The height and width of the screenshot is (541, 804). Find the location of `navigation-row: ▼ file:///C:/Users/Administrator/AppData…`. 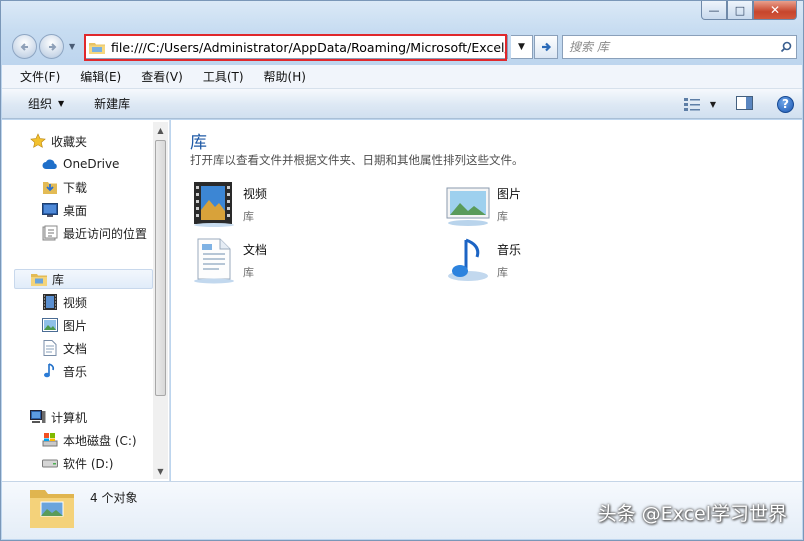

navigation-row: ▼ file:///C:/Users/Administrator/AppData… is located at coordinates (404, 47).